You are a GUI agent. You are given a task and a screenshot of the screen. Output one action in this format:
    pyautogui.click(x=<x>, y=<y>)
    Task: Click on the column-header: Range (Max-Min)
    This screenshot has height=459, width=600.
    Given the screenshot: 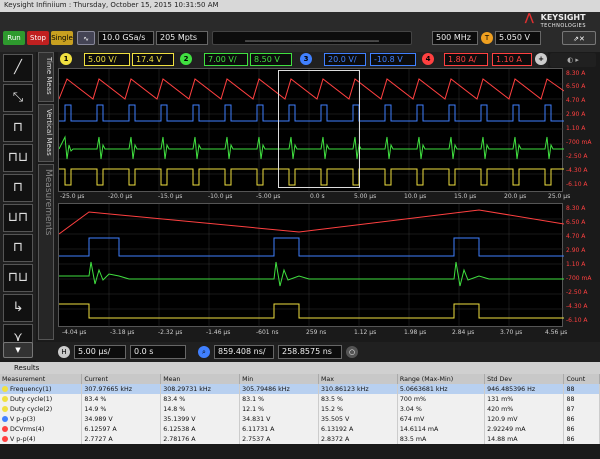 What is the action you would take?
    pyautogui.click(x=441, y=379)
    